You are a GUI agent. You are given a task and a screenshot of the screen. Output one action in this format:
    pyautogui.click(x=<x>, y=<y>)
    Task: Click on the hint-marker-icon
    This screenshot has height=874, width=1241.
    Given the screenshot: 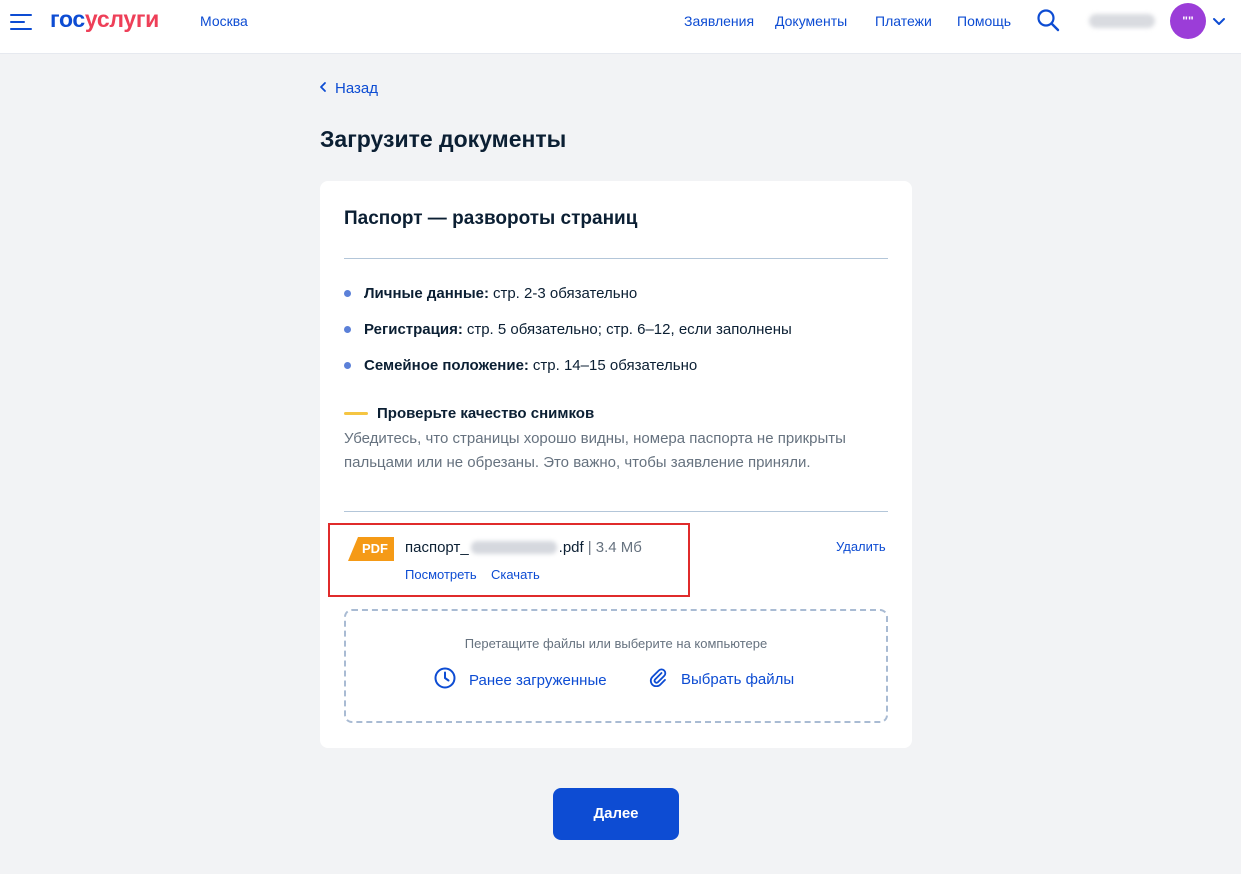 What is the action you would take?
    pyautogui.click(x=356, y=413)
    